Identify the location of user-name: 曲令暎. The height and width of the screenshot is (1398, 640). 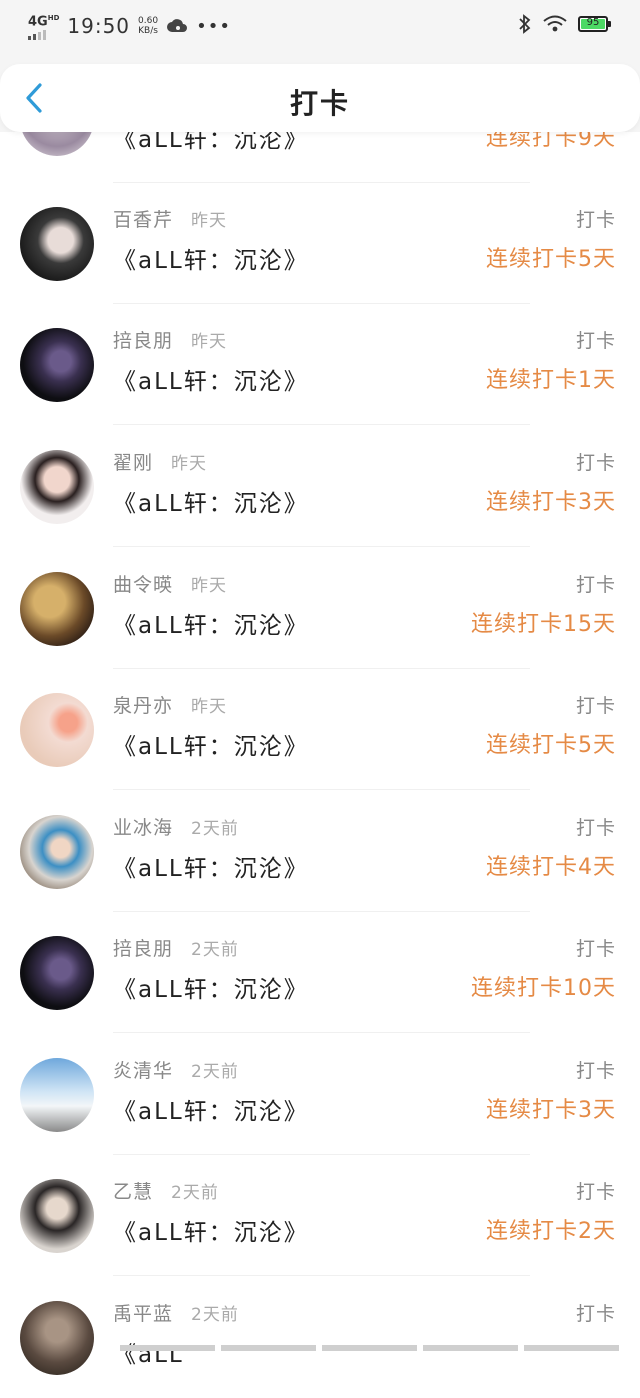
(143, 583).